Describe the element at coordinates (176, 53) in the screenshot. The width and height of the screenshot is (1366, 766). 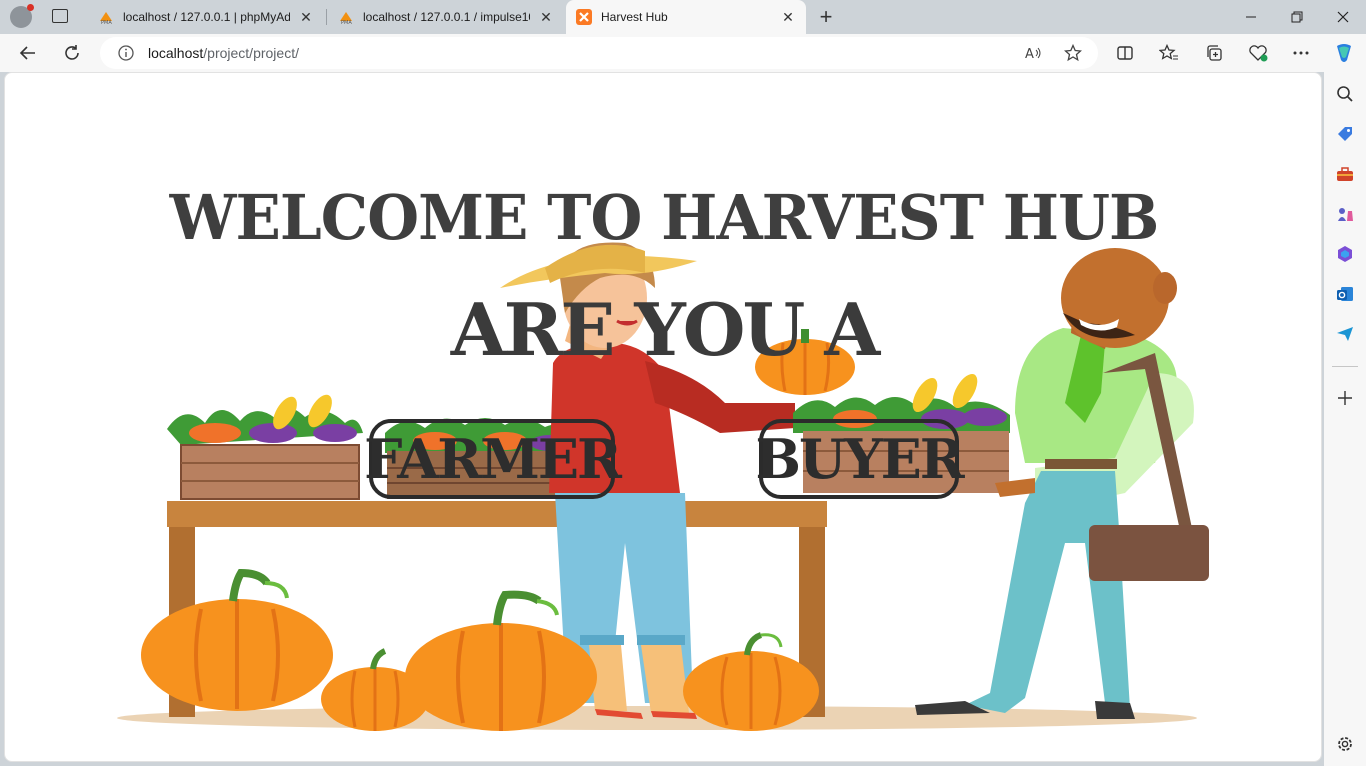
I see `url-host: localhost` at that location.